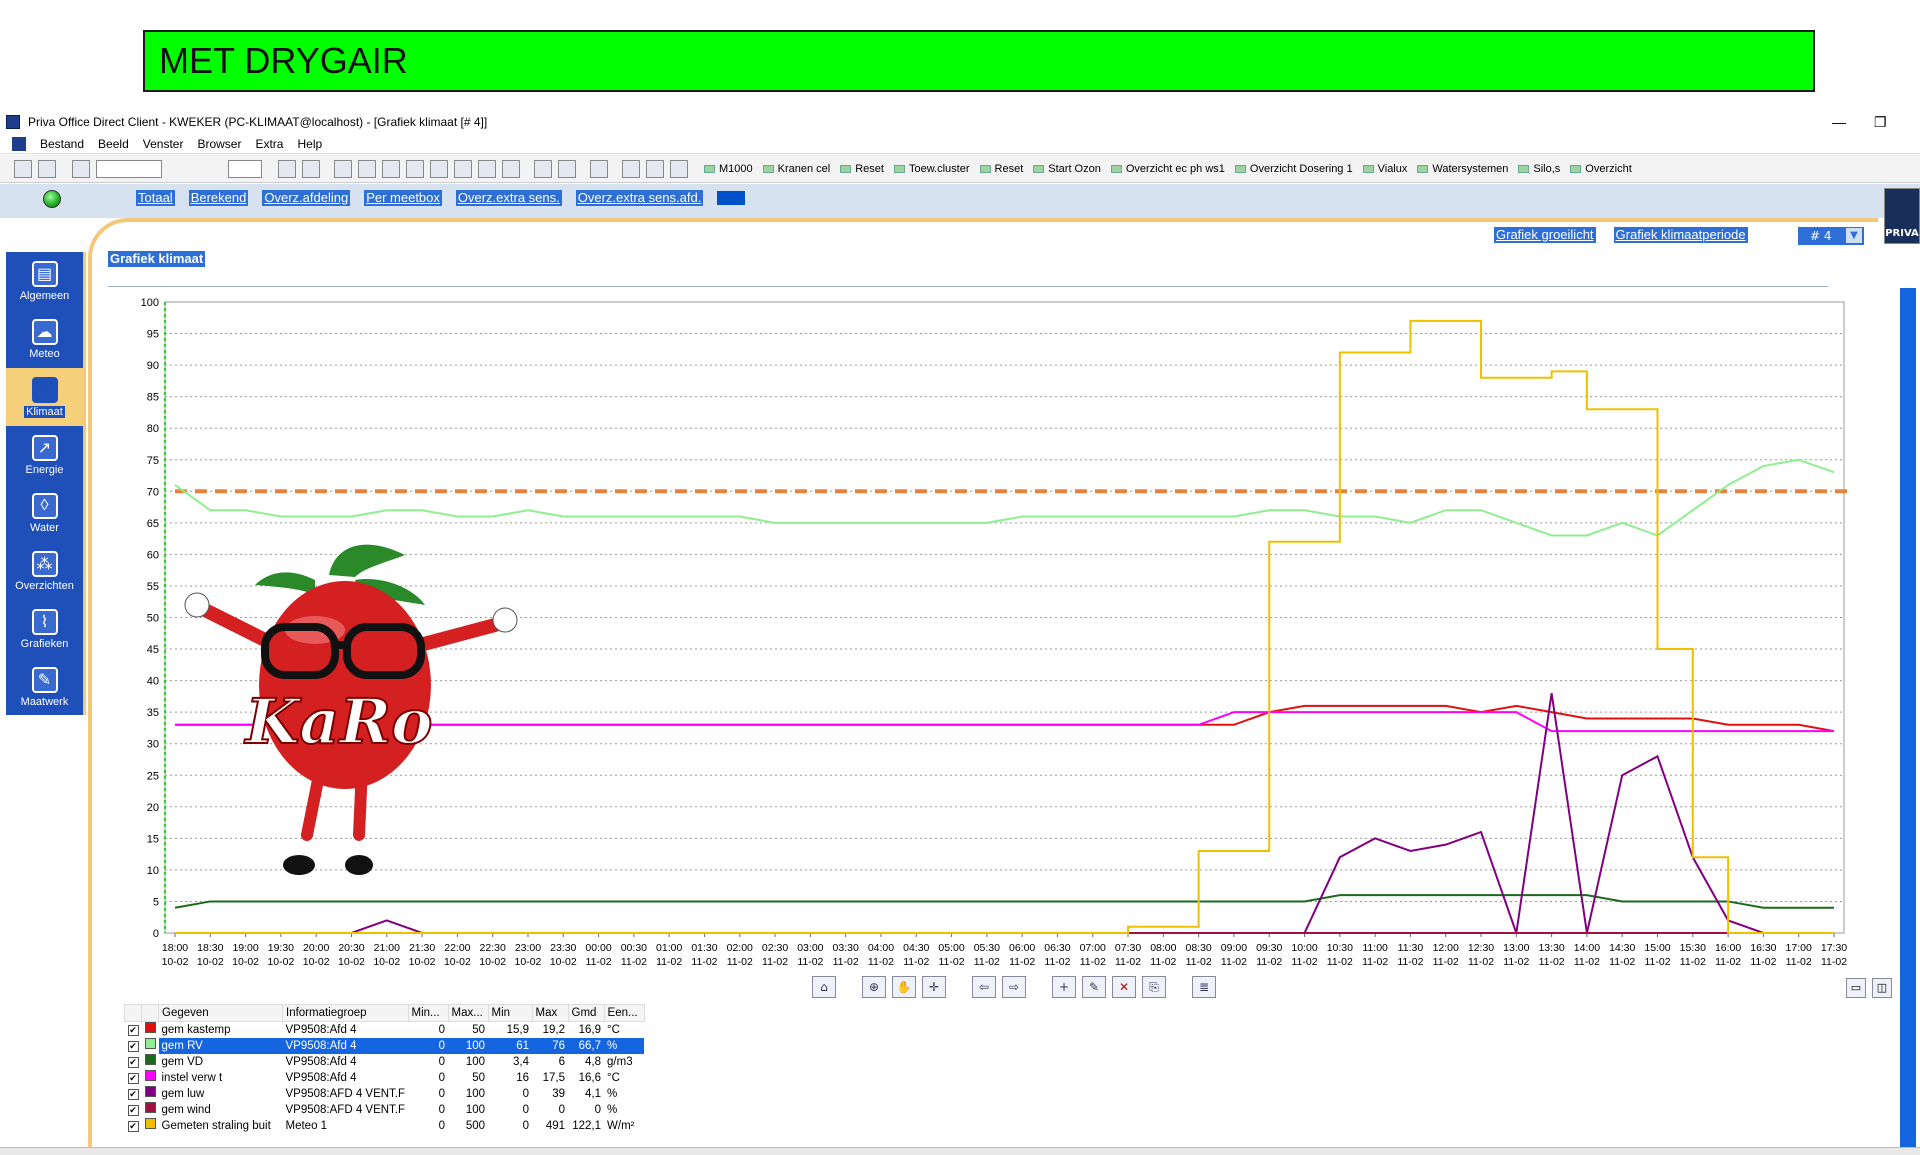 The height and width of the screenshot is (1155, 1920). What do you see at coordinates (1882, 988) in the screenshot?
I see `chart-settings-icon: ◫` at bounding box center [1882, 988].